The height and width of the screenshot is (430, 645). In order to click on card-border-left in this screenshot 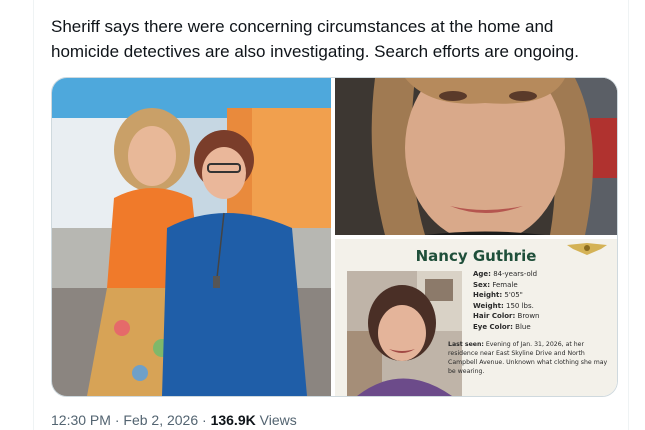, I will do `click(33, 215)`.